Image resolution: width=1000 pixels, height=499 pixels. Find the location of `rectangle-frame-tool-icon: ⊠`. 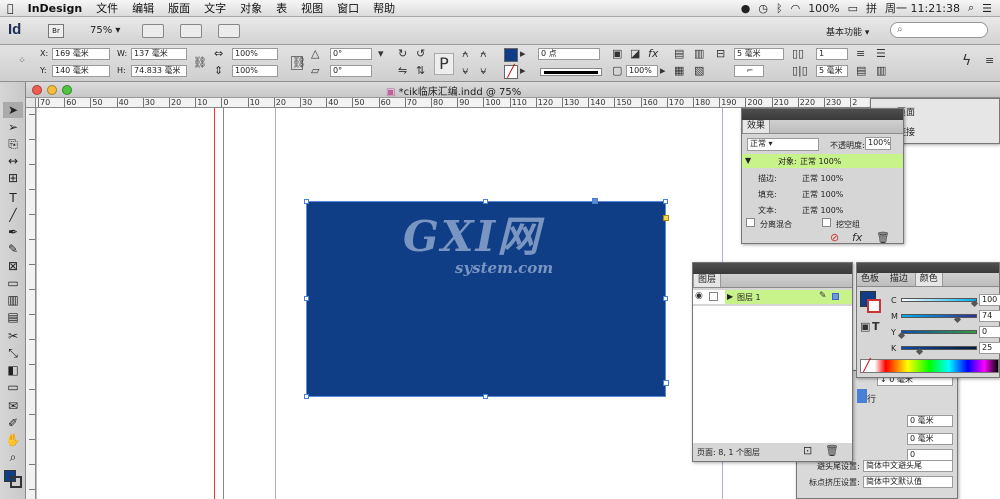

rectangle-frame-tool-icon: ⊠ is located at coordinates (13, 266).